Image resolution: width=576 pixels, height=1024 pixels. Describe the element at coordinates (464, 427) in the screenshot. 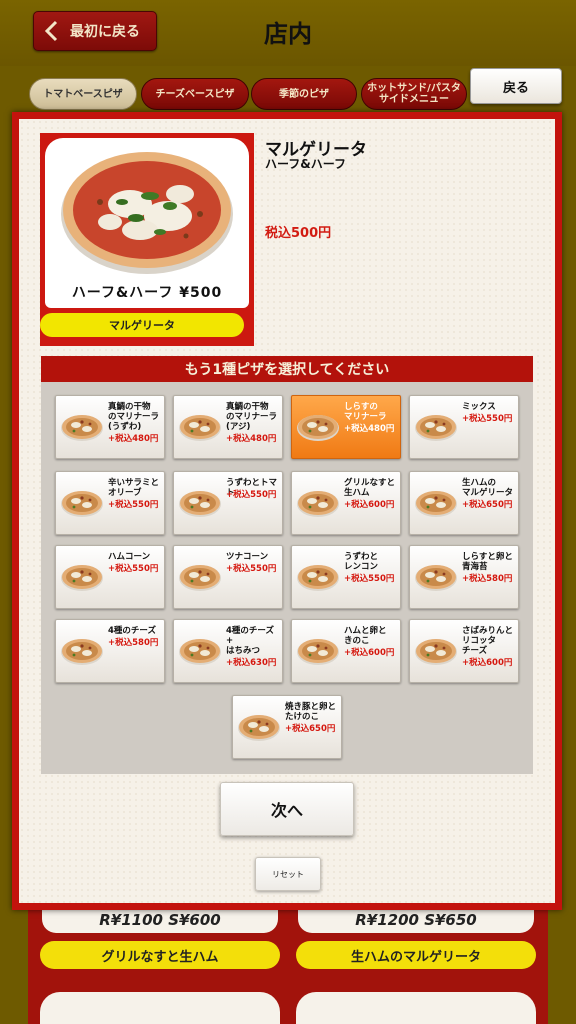

I see `pizza-option-button: ミックス +税込550円` at that location.